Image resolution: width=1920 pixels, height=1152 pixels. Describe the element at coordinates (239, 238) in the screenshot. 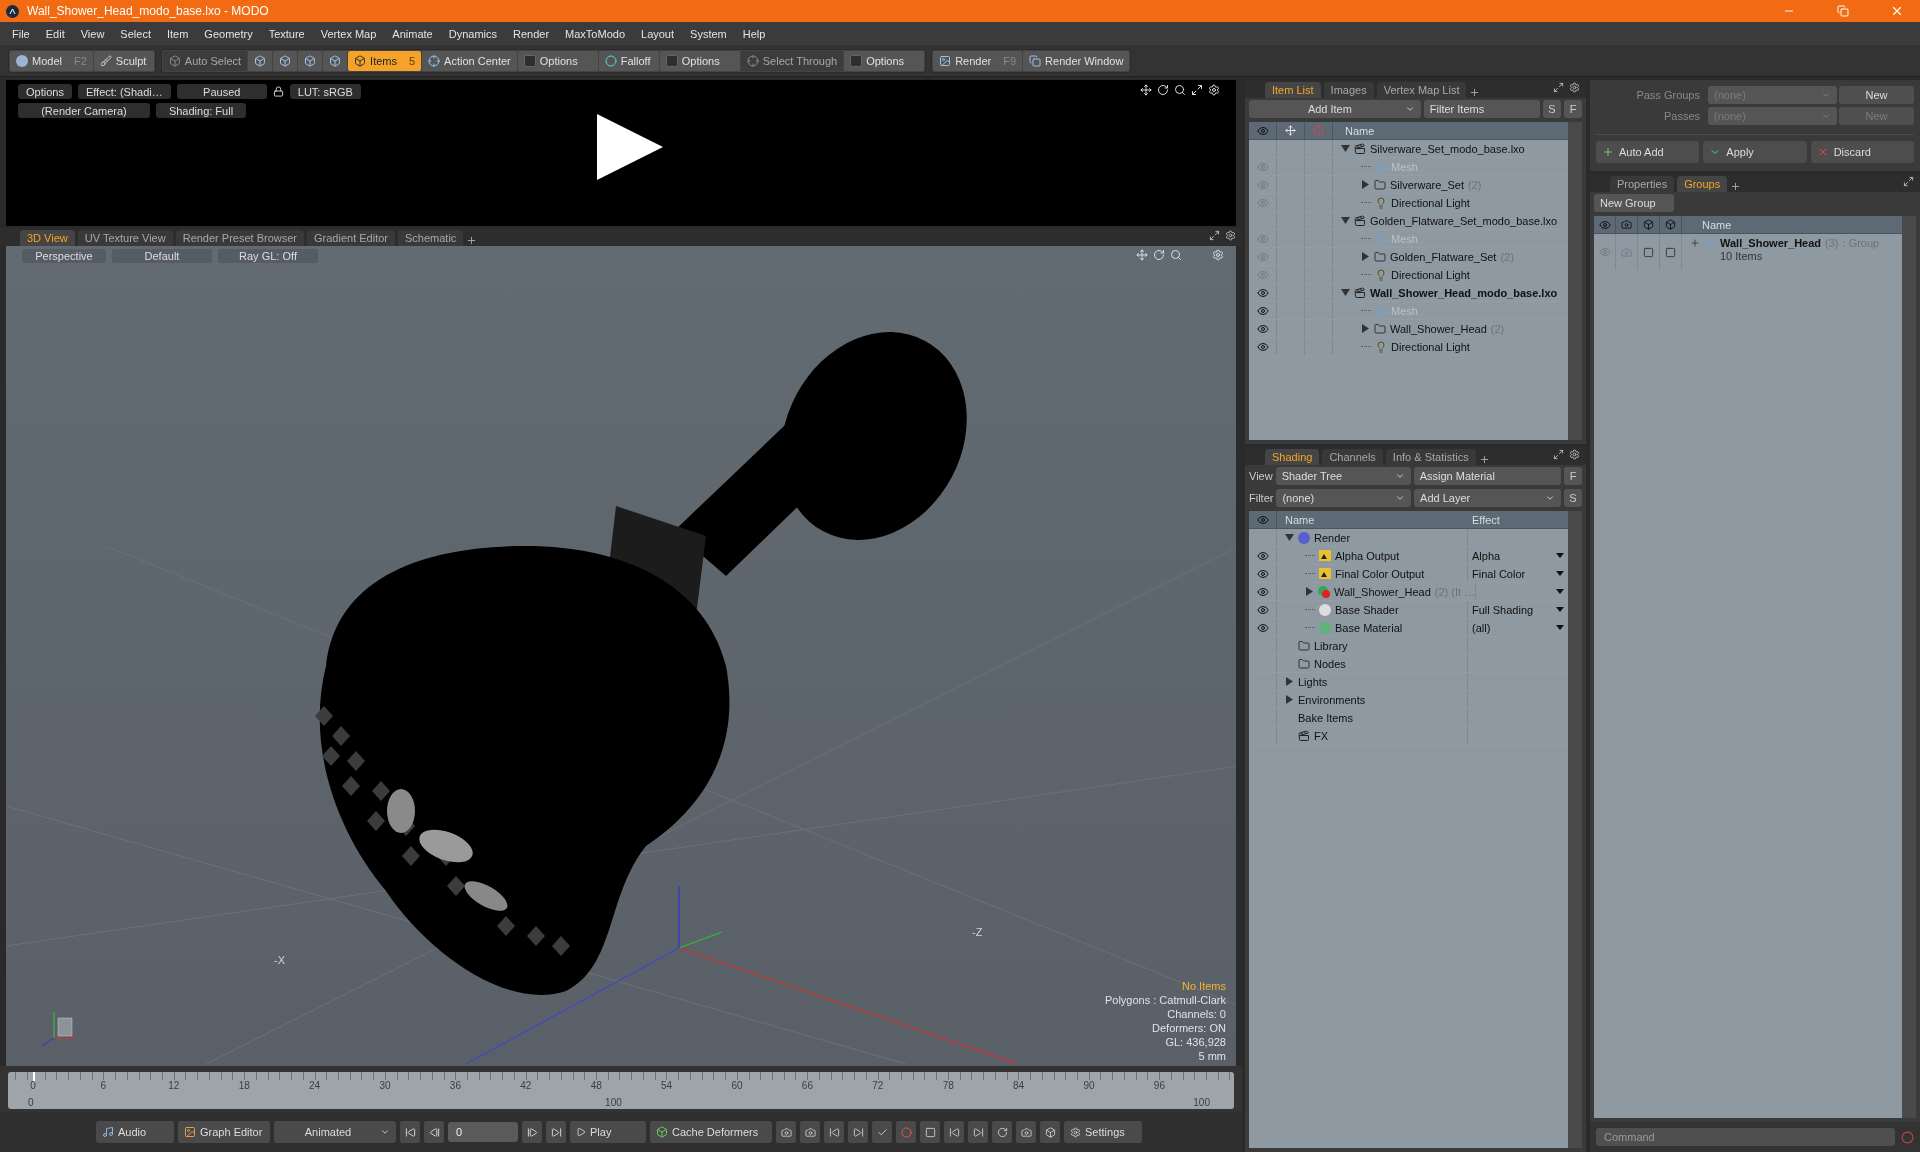

I see `panel-tab: Render Preset Browser` at that location.